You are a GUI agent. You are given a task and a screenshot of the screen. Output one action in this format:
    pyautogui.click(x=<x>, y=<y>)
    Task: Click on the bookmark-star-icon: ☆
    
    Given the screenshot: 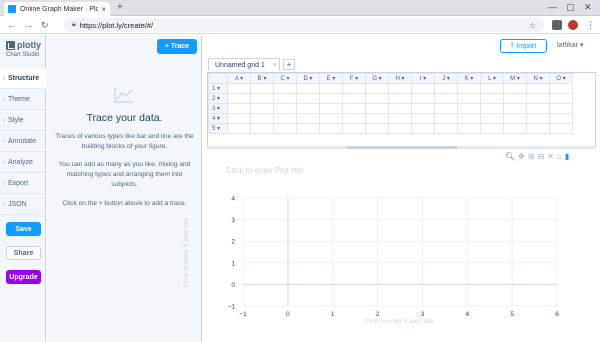 What is the action you would take?
    pyautogui.click(x=532, y=25)
    